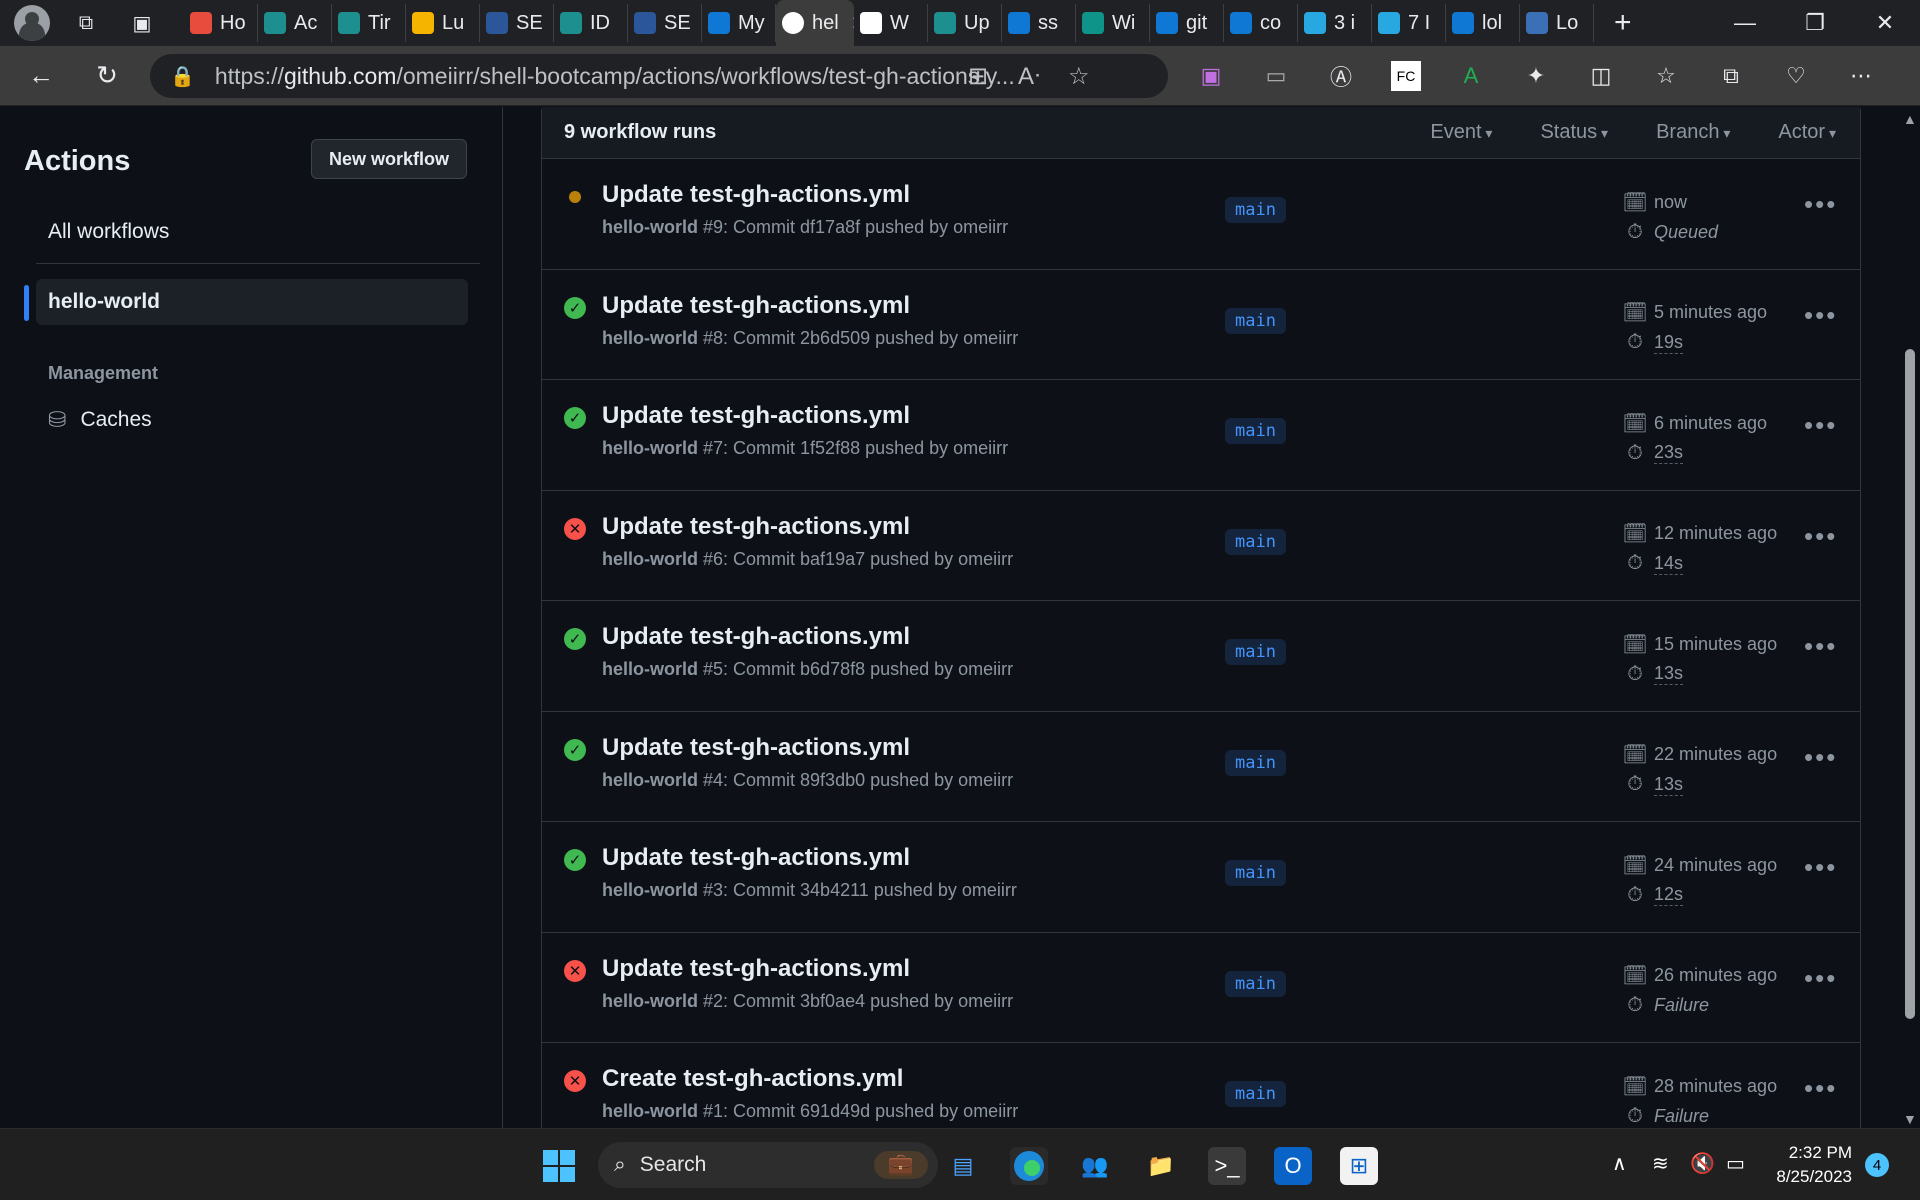  Describe the element at coordinates (295, 23) in the screenshot. I see `browser-tab: Ac` at that location.